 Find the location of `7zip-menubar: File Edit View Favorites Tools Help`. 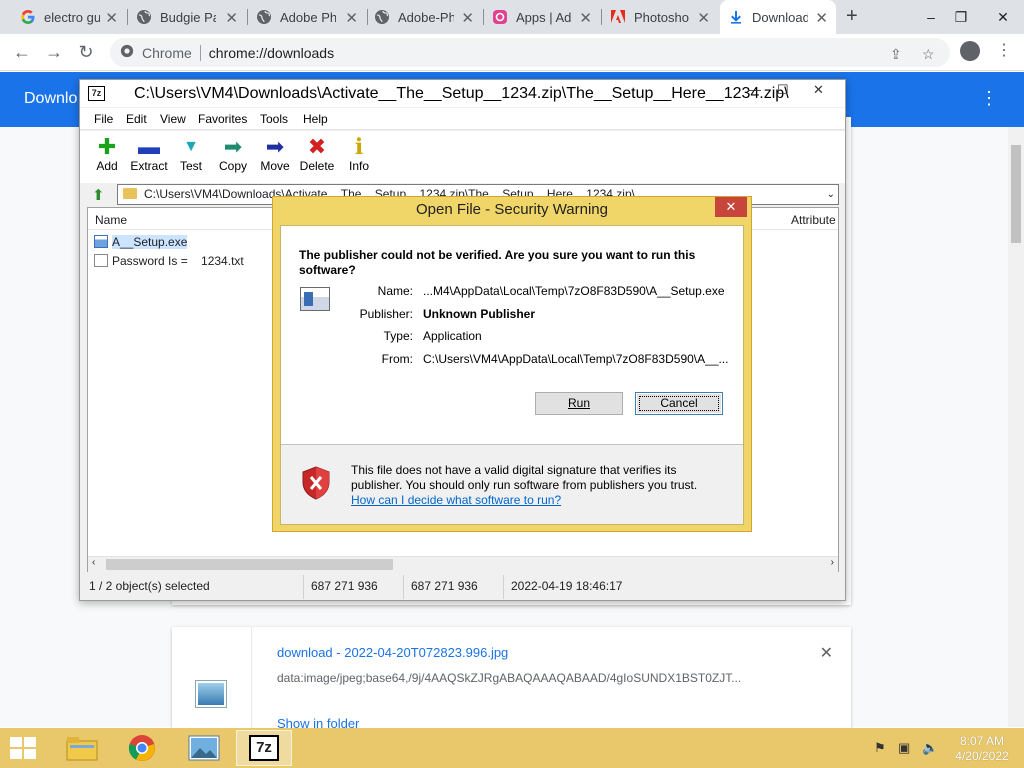

7zip-menubar: File Edit View Favorites Tools Help is located at coordinates (462, 119).